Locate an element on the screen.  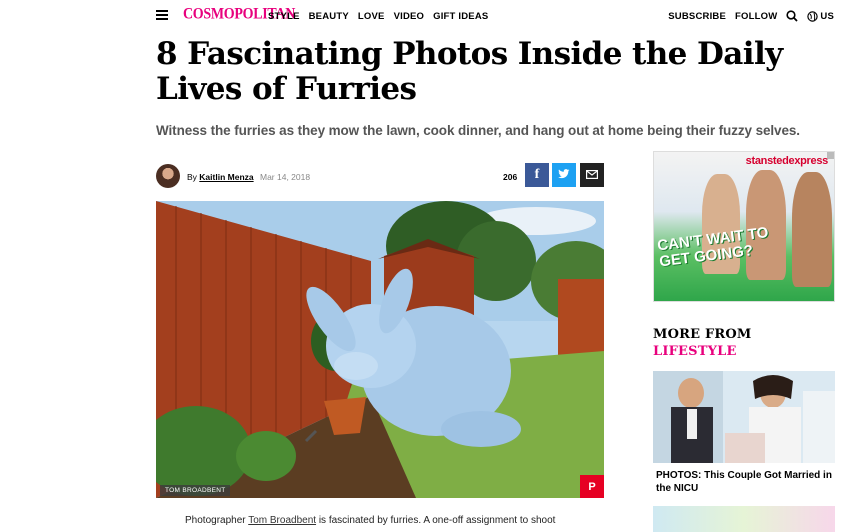
envelope-icon is located at coordinates (592, 175).